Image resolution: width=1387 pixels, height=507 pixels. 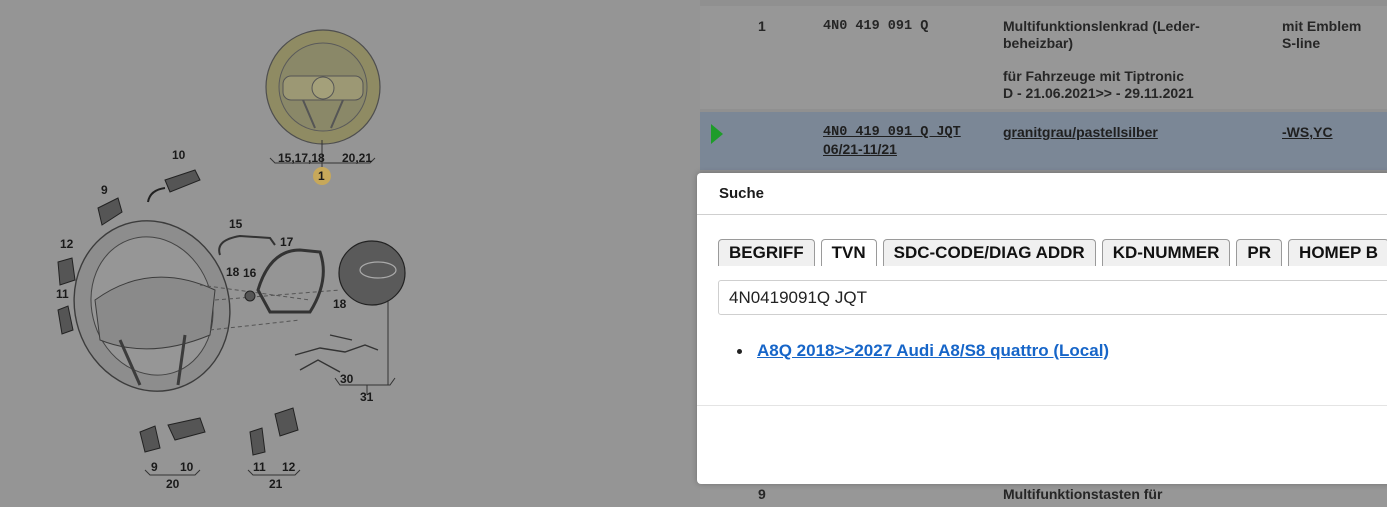 What do you see at coordinates (1042, 194) in the screenshot?
I see `dialog-header: Suche` at bounding box center [1042, 194].